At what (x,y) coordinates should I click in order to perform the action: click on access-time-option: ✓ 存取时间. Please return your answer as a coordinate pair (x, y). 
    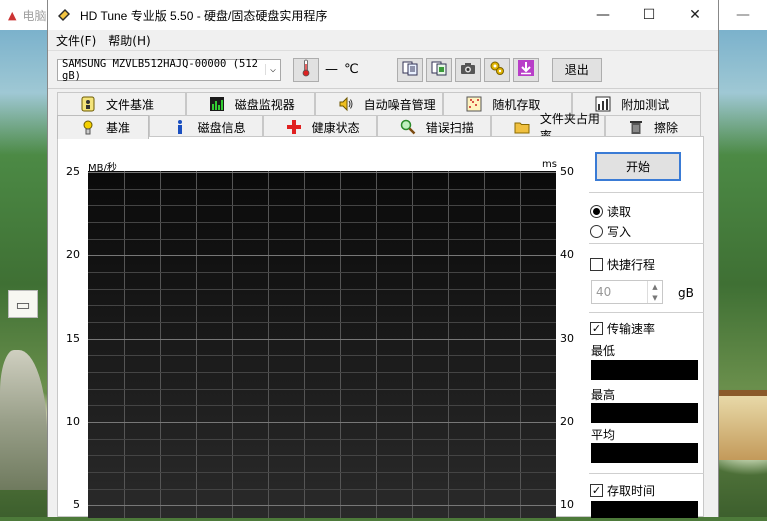
    Looking at the image, I should click on (622, 490).